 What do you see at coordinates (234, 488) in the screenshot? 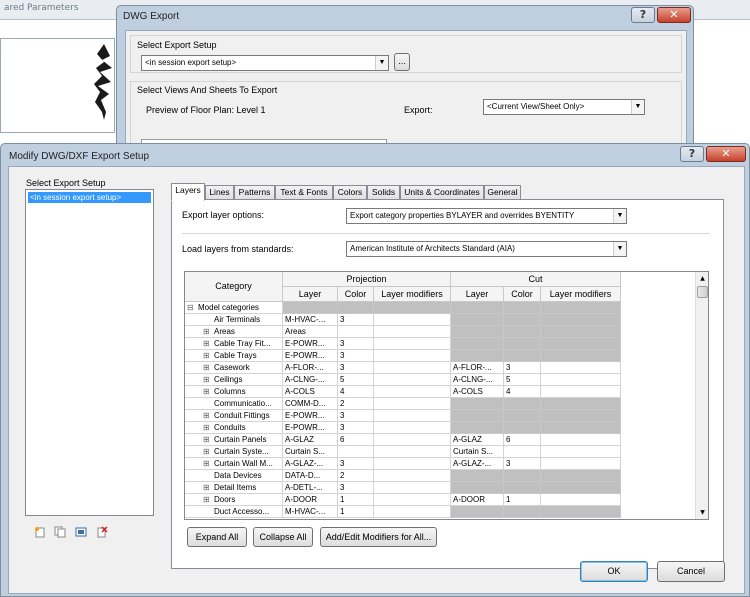
I see `category-cell: ⊞ Detail Items` at bounding box center [234, 488].